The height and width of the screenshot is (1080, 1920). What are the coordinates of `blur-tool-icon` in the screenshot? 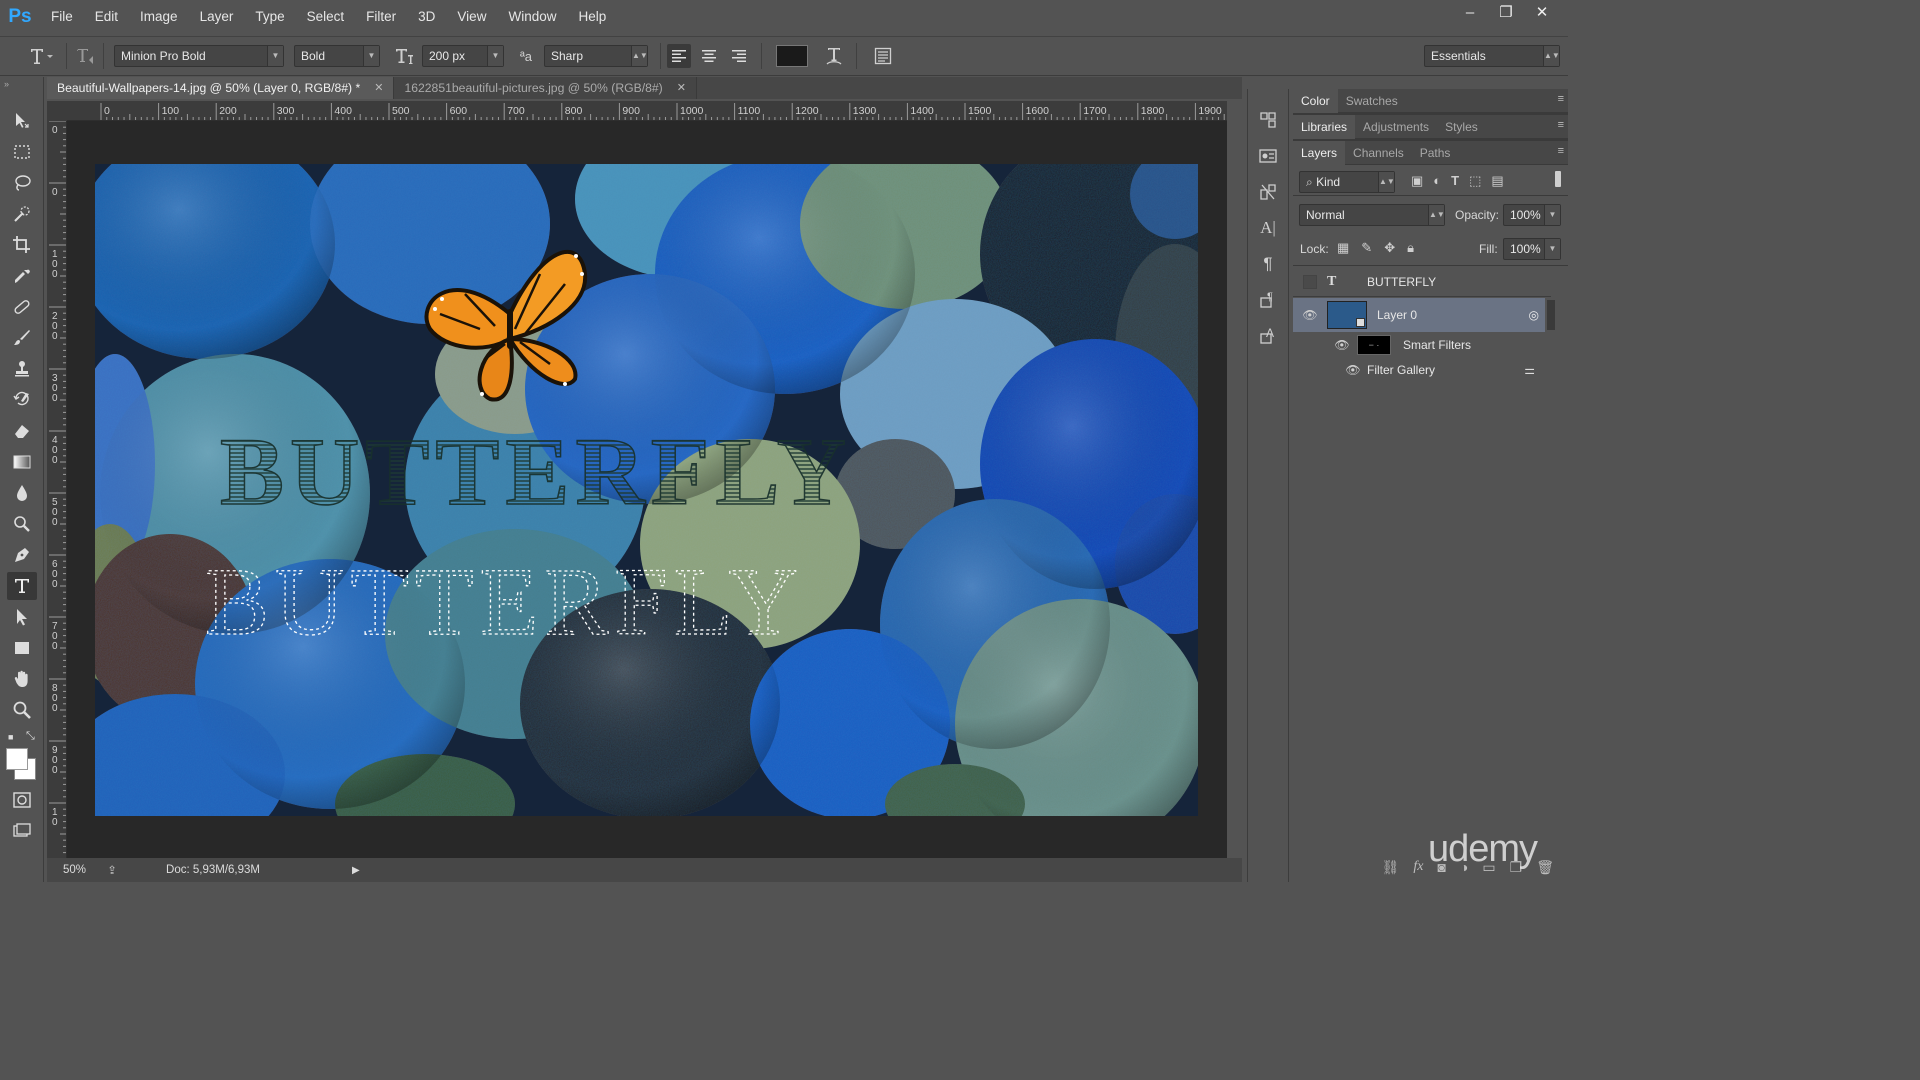 It's located at (22, 493).